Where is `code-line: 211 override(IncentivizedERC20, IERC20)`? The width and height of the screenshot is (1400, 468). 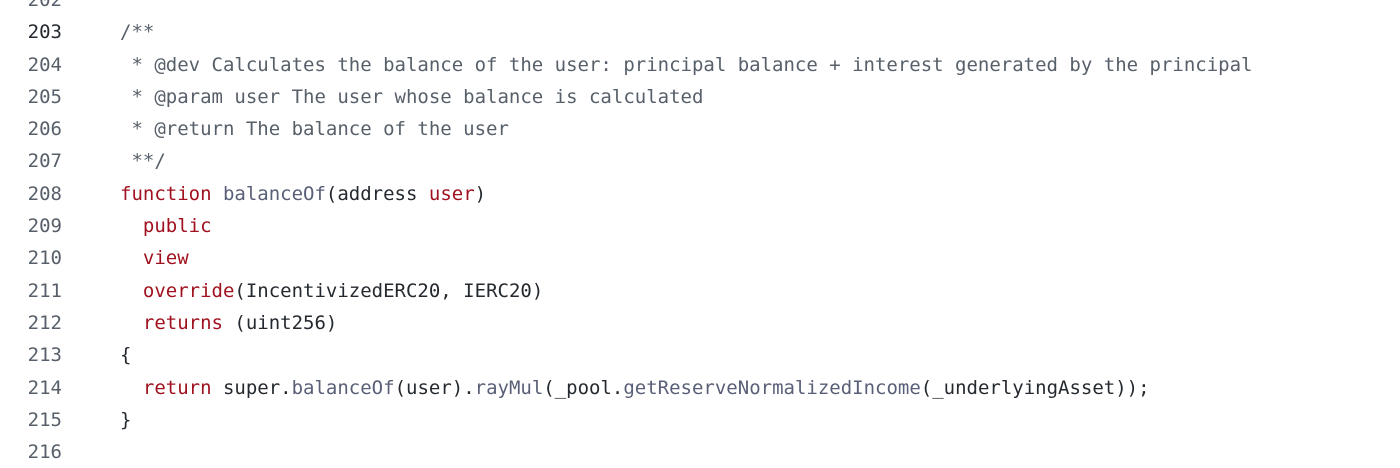 code-line: 211 override(IncentivizedERC20, IERC20) is located at coordinates (700, 291).